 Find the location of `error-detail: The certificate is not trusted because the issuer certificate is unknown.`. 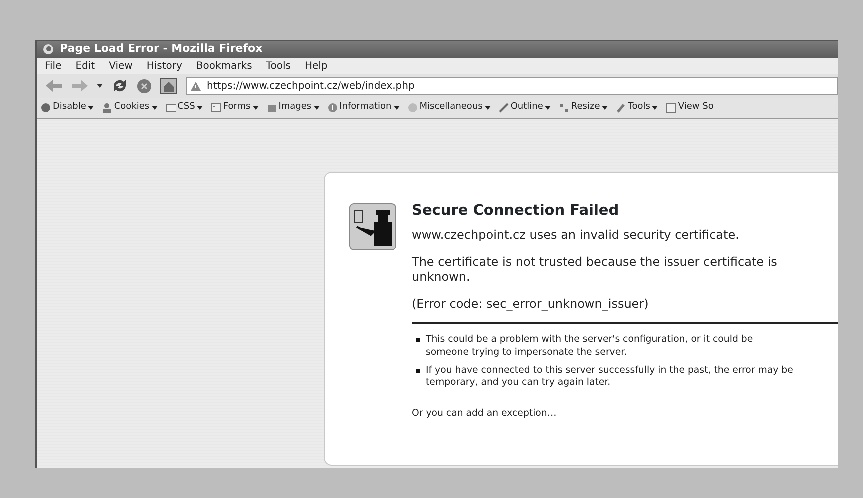

error-detail: The certificate is not trusted because the issuer certificate is unknown. is located at coordinates (595, 270).